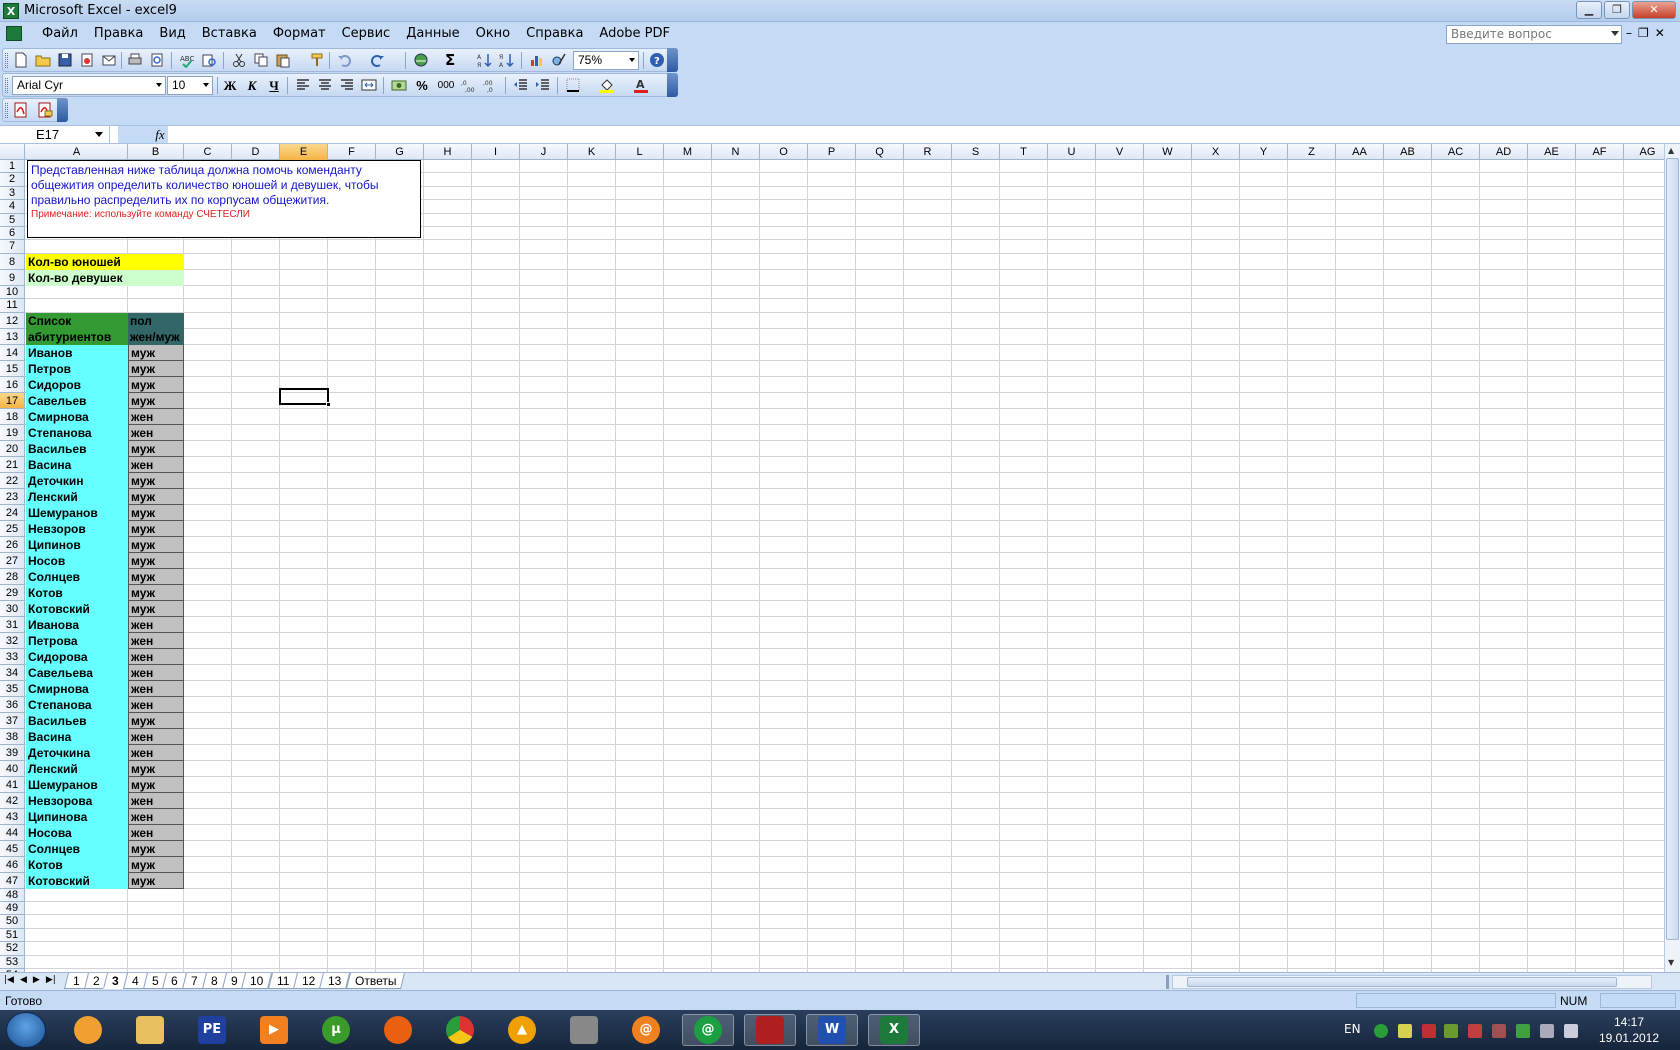  I want to click on menu-item: Adobe PDF, so click(634, 33).